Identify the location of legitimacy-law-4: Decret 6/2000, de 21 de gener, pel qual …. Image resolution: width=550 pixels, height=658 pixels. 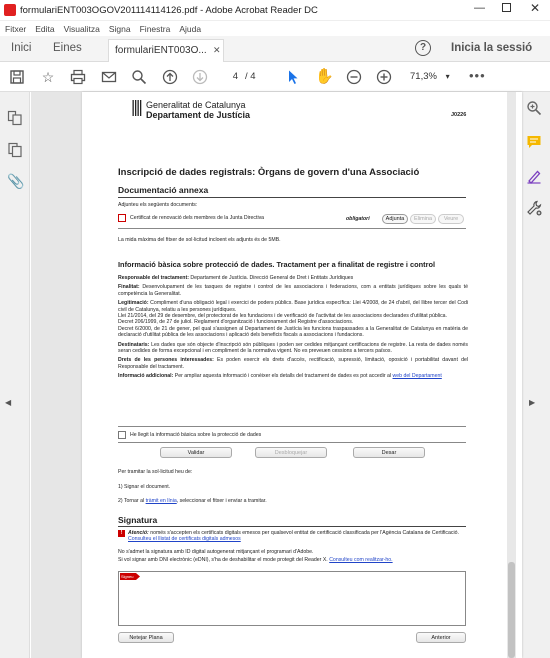
(293, 332).